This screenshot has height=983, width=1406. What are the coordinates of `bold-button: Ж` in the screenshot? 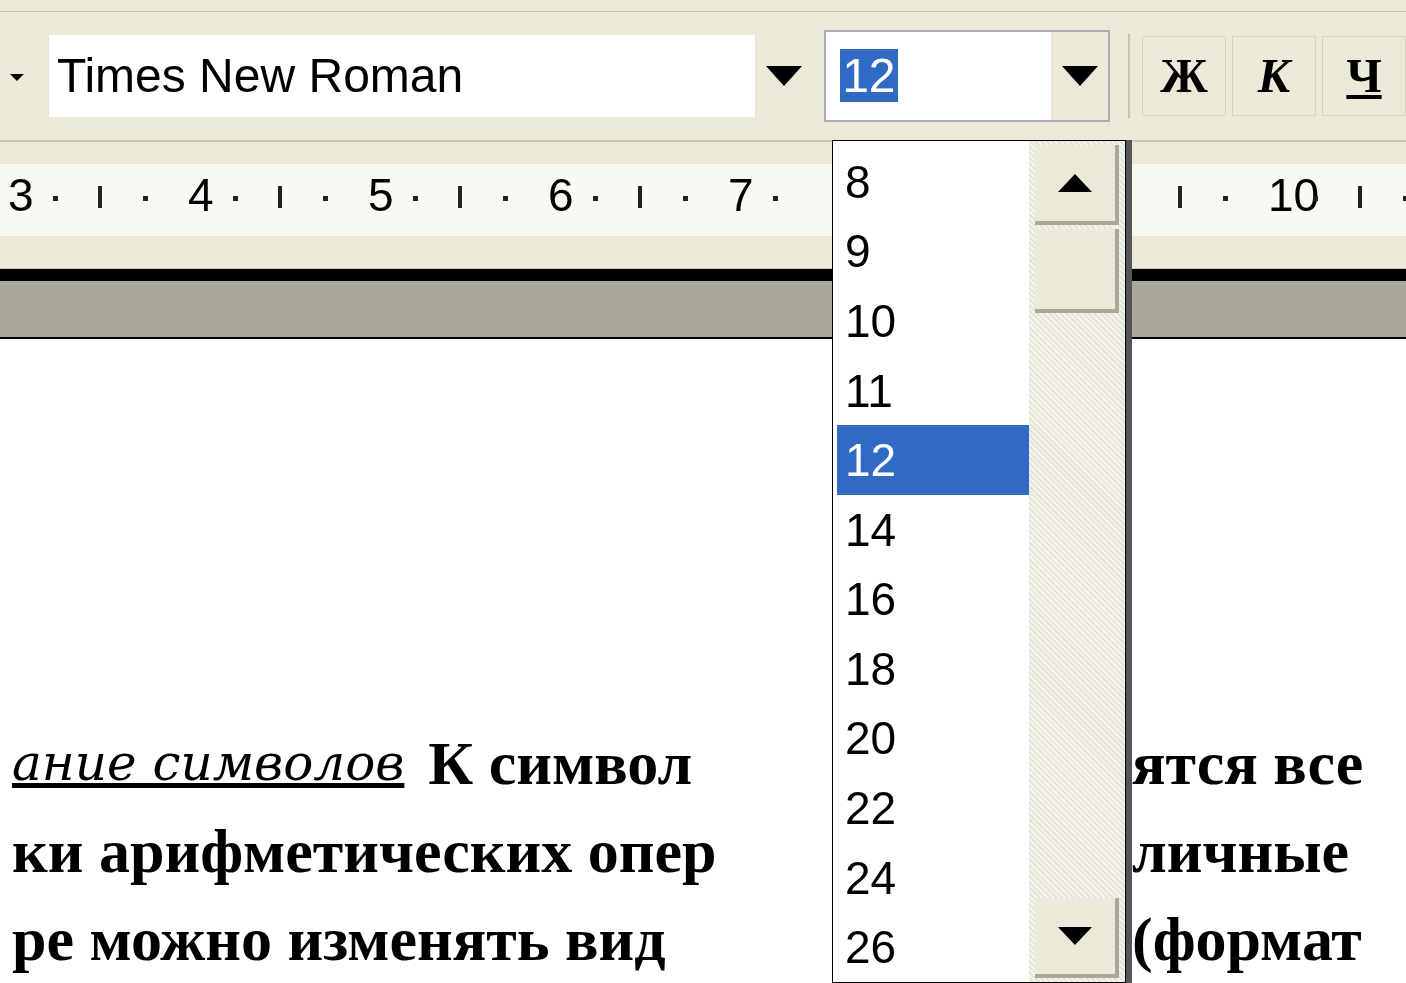 It's located at (1184, 75).